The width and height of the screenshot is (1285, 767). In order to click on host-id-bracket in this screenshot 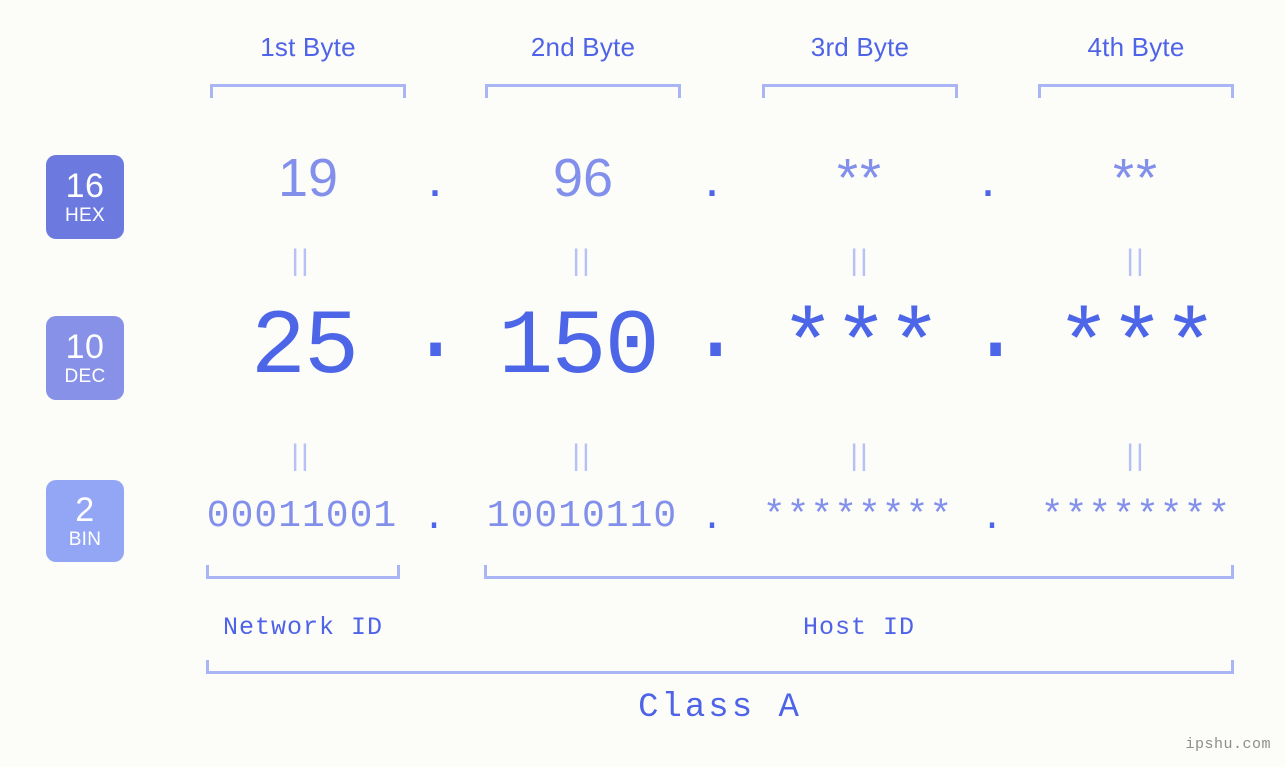, I will do `click(859, 572)`.